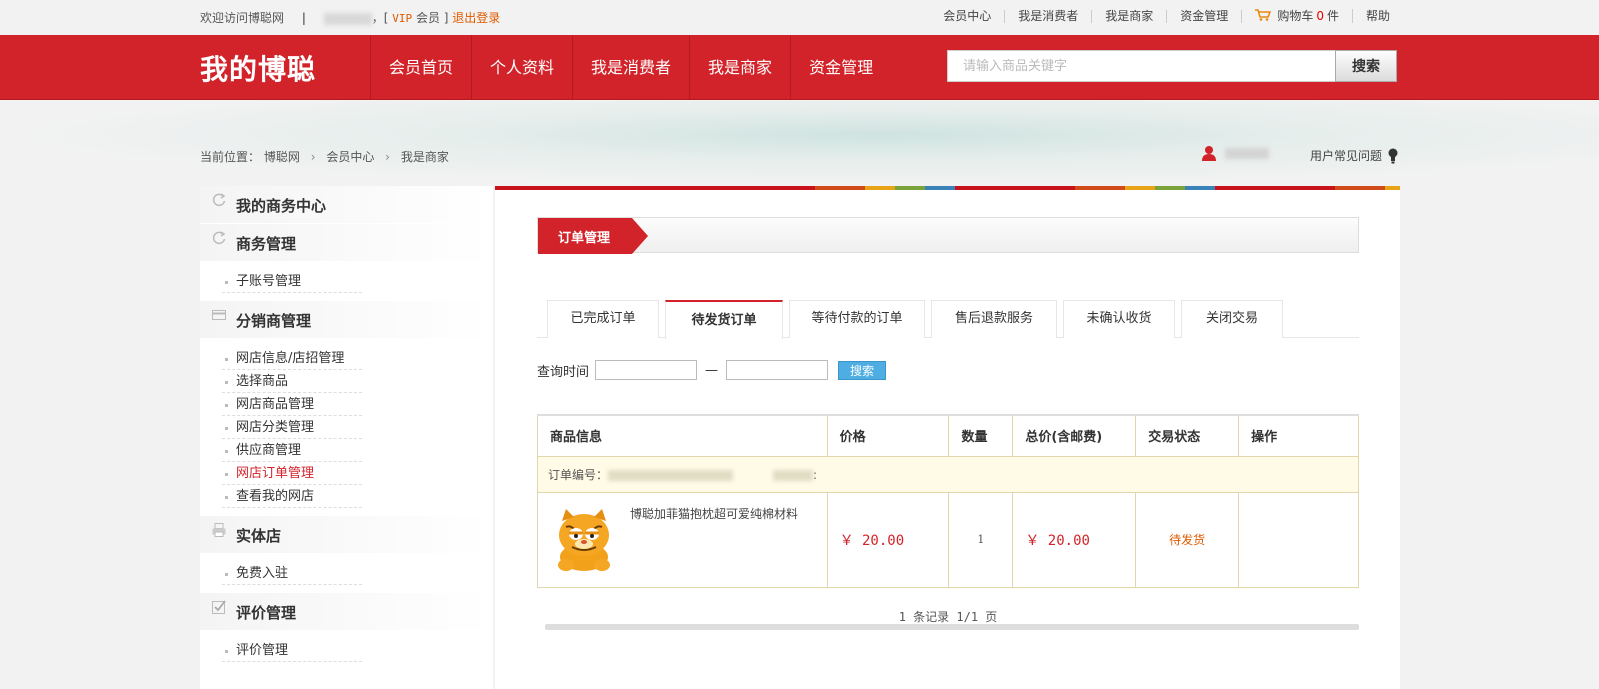  Describe the element at coordinates (292, 650) in the screenshot. I see `sidebar-item-review-mgmt: 评价管理` at that location.